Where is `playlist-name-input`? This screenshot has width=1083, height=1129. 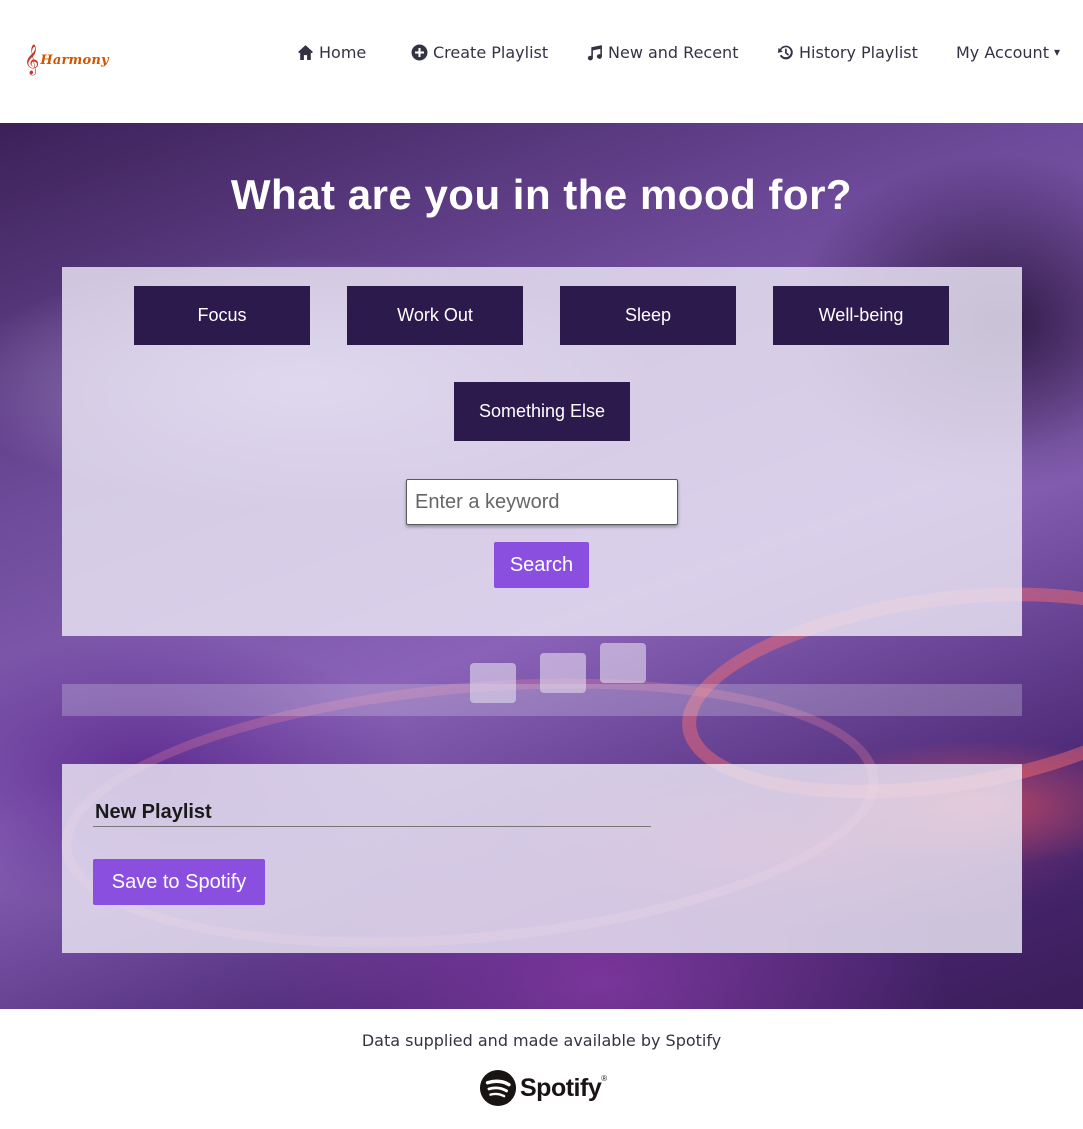 playlist-name-input is located at coordinates (372, 812).